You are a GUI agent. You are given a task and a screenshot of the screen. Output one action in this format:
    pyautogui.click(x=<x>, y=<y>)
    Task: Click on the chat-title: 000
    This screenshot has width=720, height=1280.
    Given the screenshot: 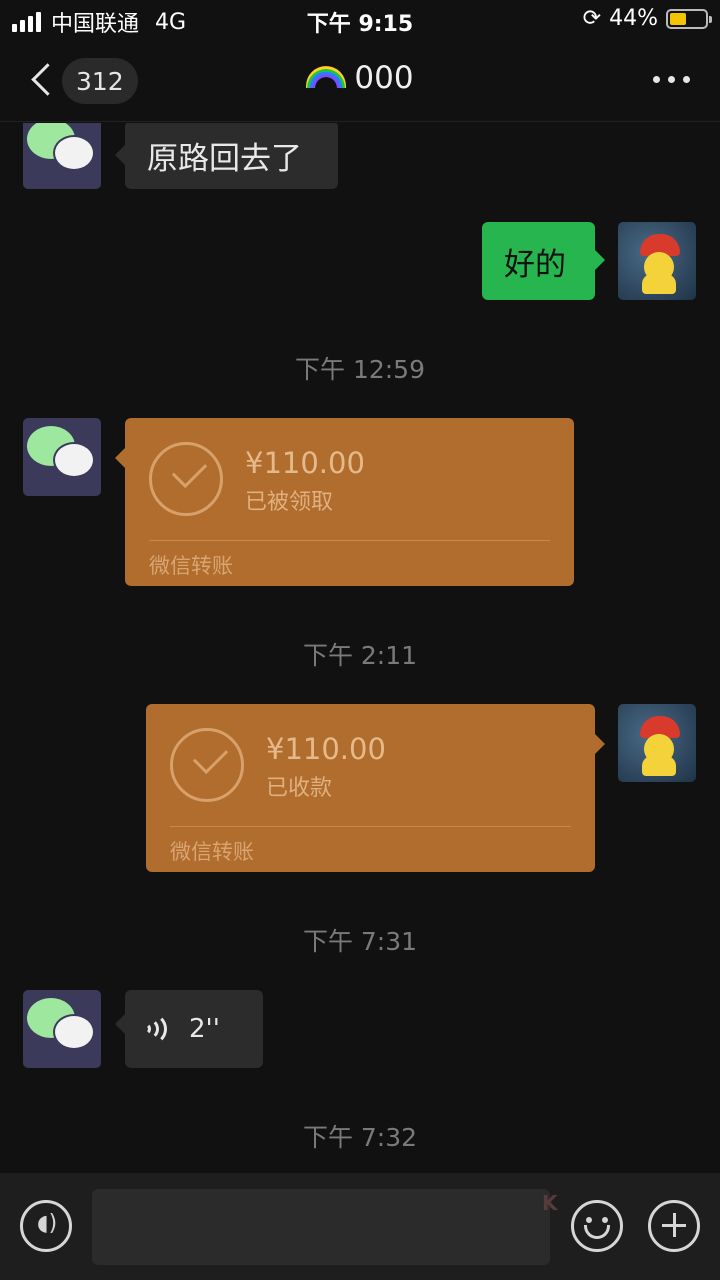 What is the action you would take?
    pyautogui.click(x=360, y=78)
    